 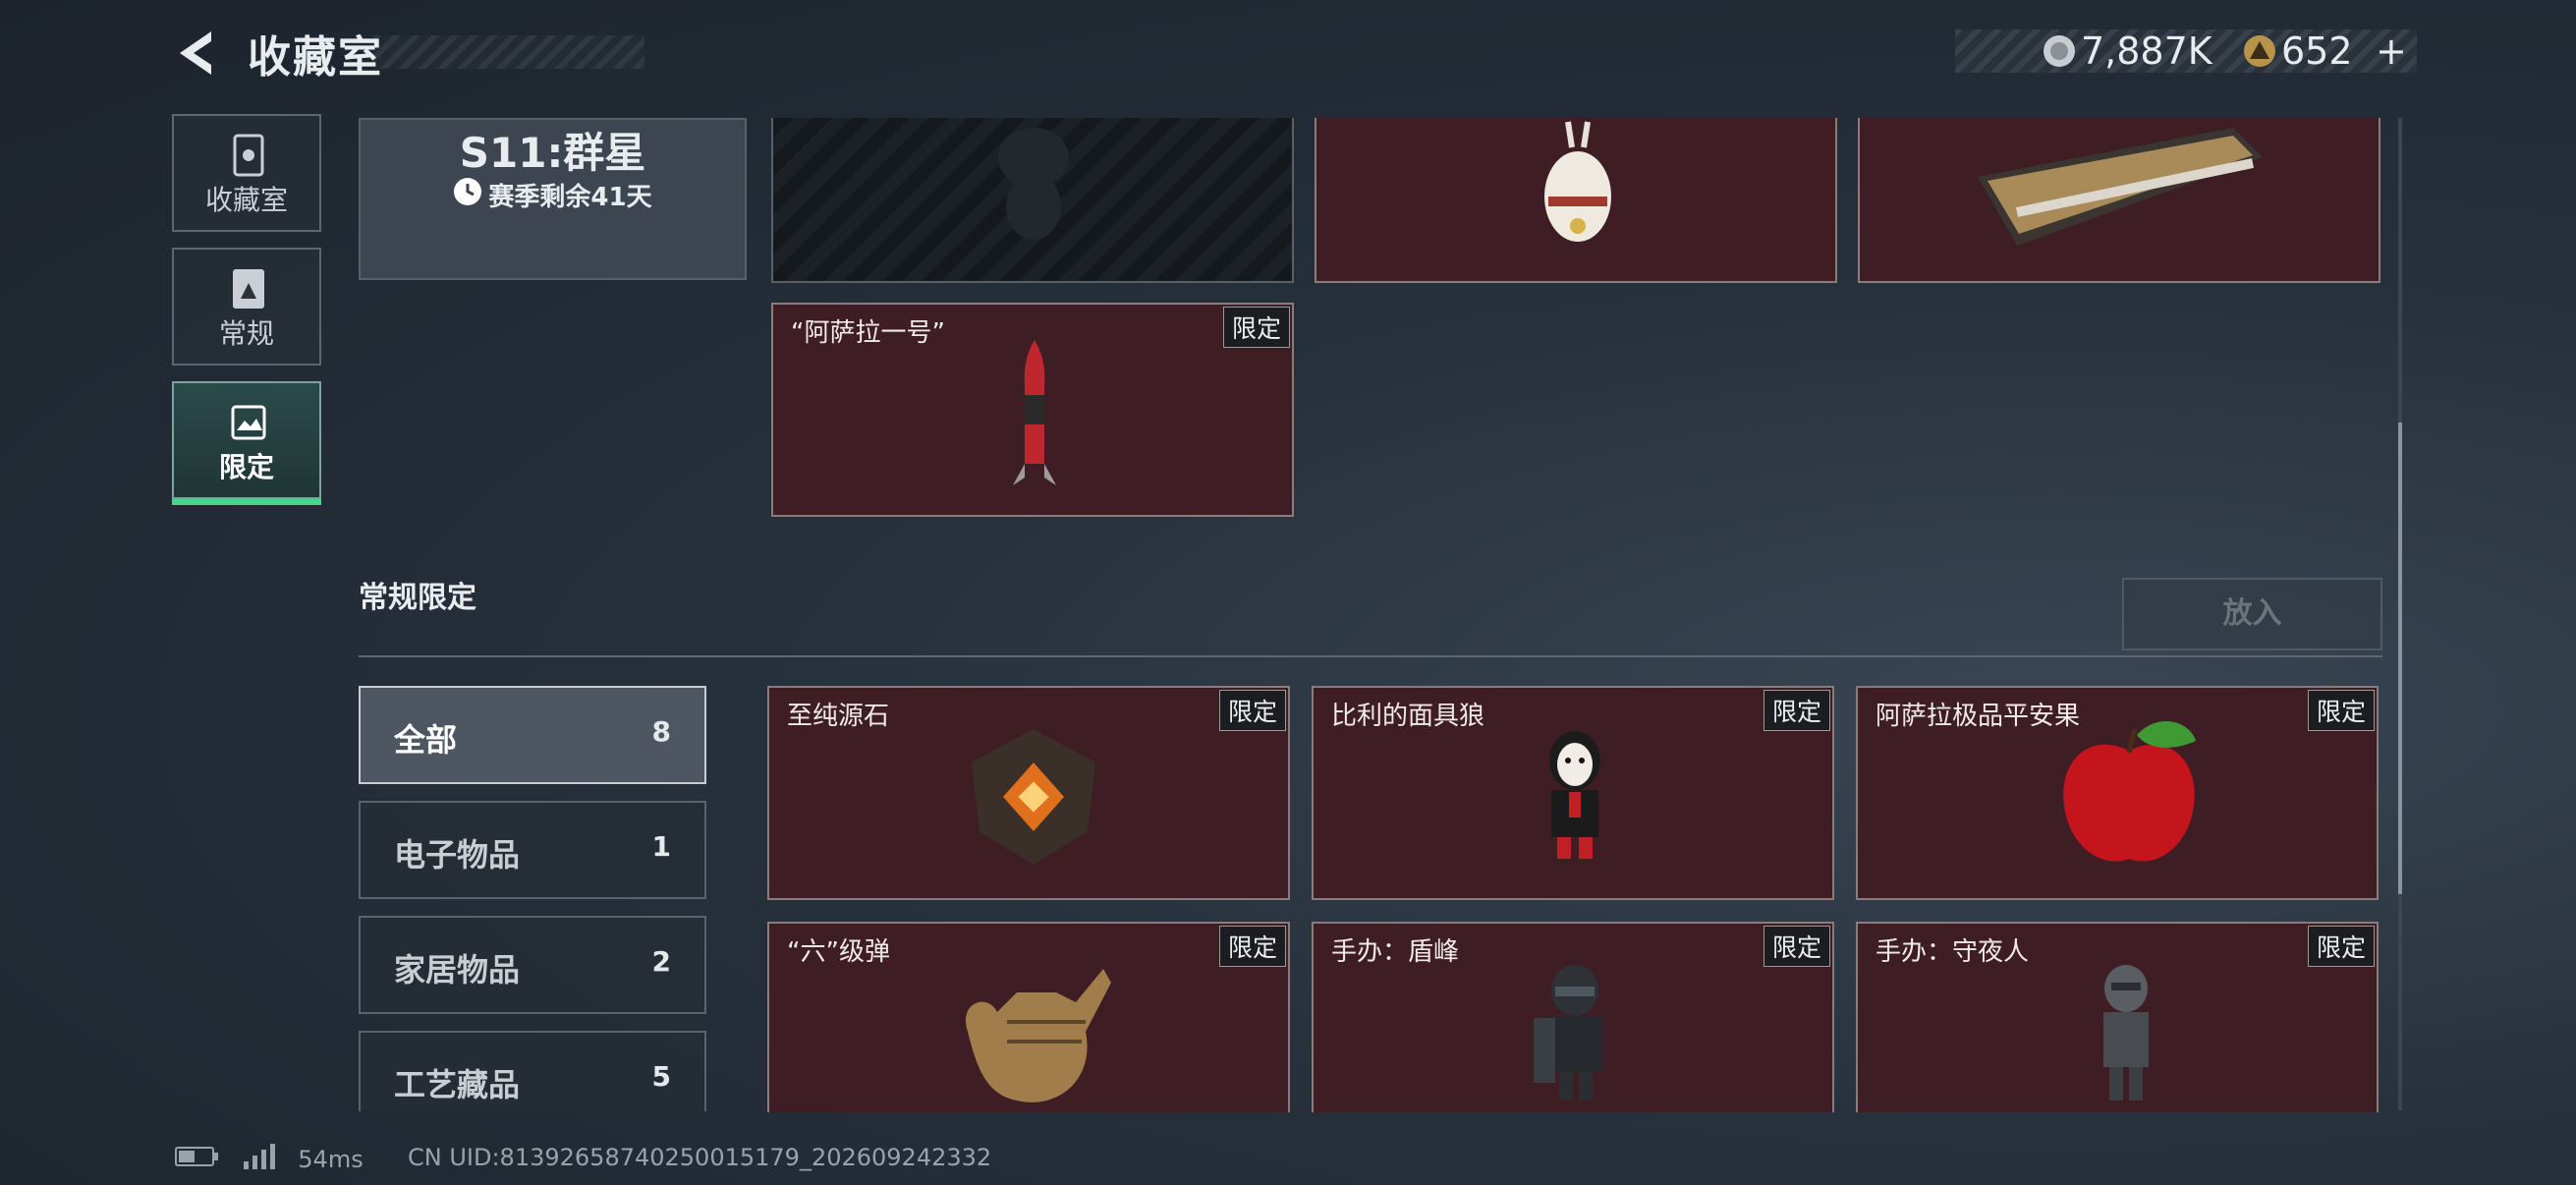 I want to click on back-arrow-icon, so click(x=195, y=53).